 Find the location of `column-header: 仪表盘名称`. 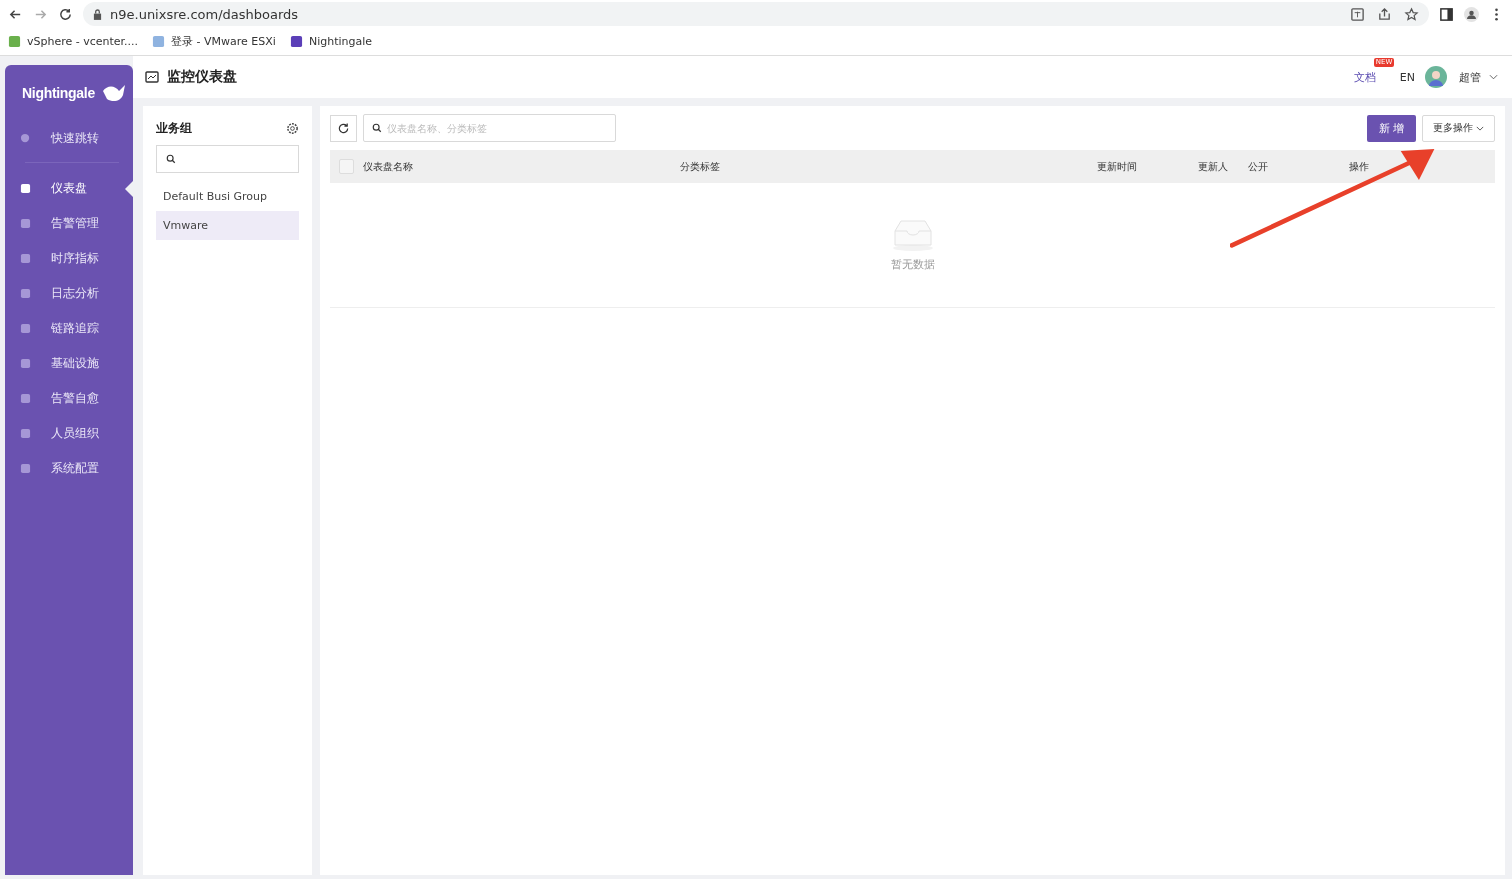

column-header: 仪表盘名称 is located at coordinates (388, 166).